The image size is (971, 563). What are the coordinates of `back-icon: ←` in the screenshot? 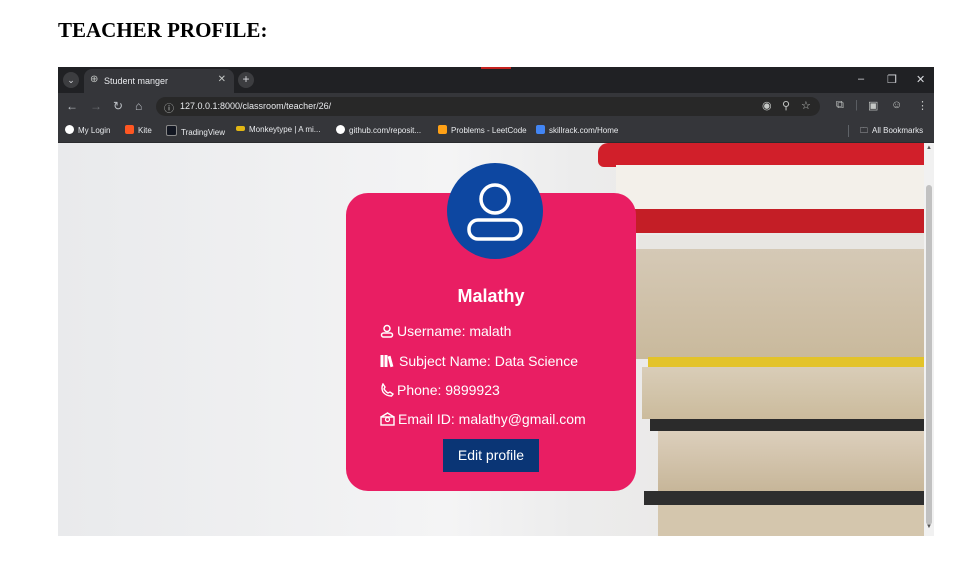 It's located at (72, 106).